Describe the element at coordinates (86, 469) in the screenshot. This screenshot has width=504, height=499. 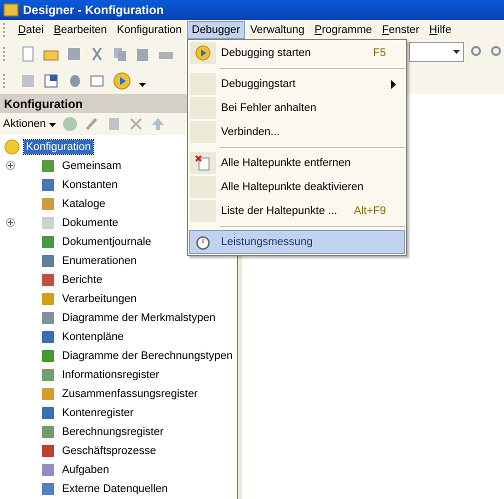
I see `tree-item: Aufgaben` at that location.